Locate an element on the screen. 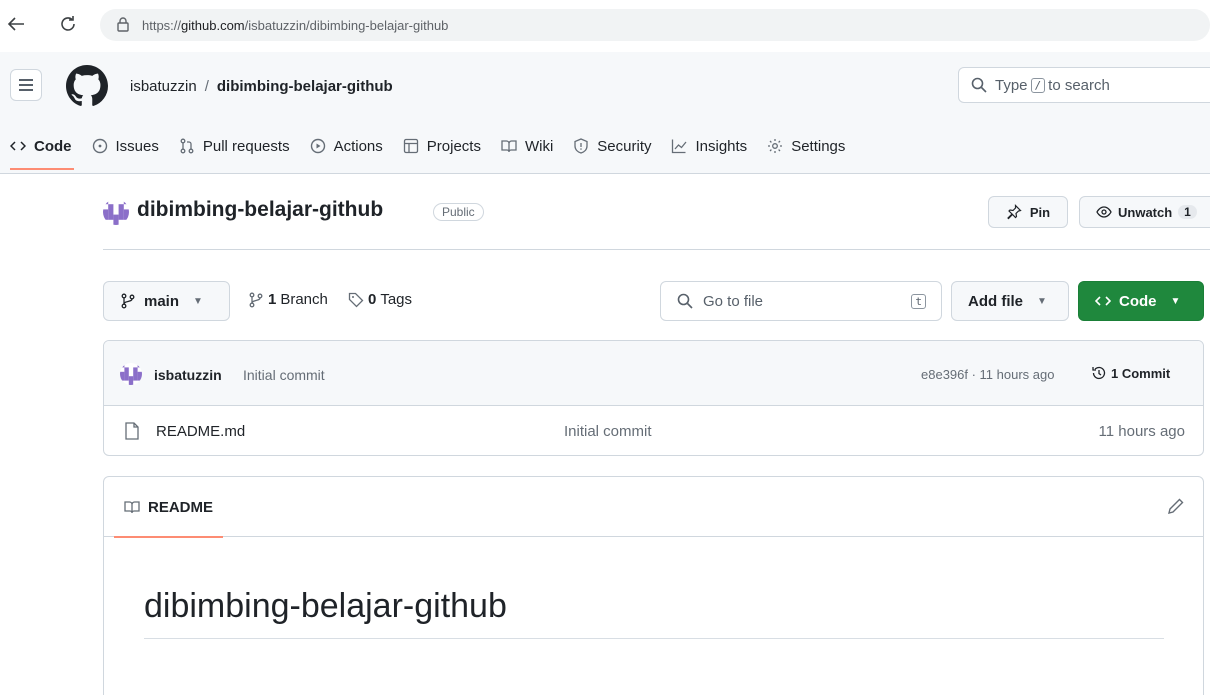  go-to-file-placeholder: Go to file is located at coordinates (733, 301).